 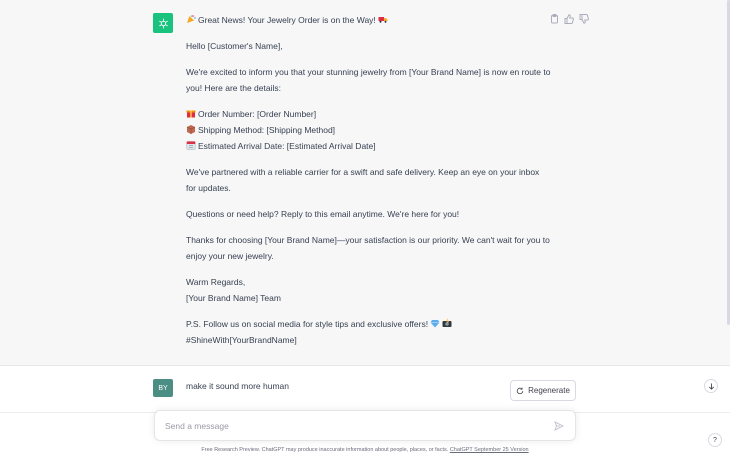 I want to click on camera-flash-icon, so click(x=447, y=322).